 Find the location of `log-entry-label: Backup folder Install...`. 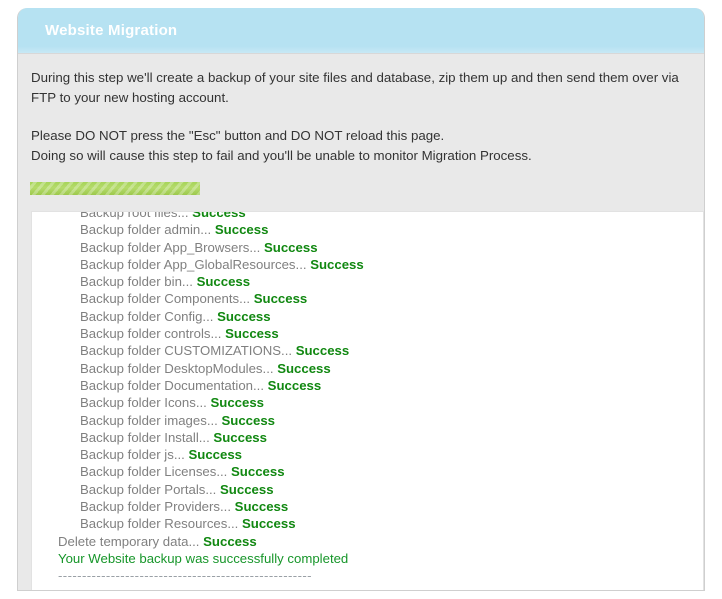

log-entry-label: Backup folder Install... is located at coordinates (147, 437).